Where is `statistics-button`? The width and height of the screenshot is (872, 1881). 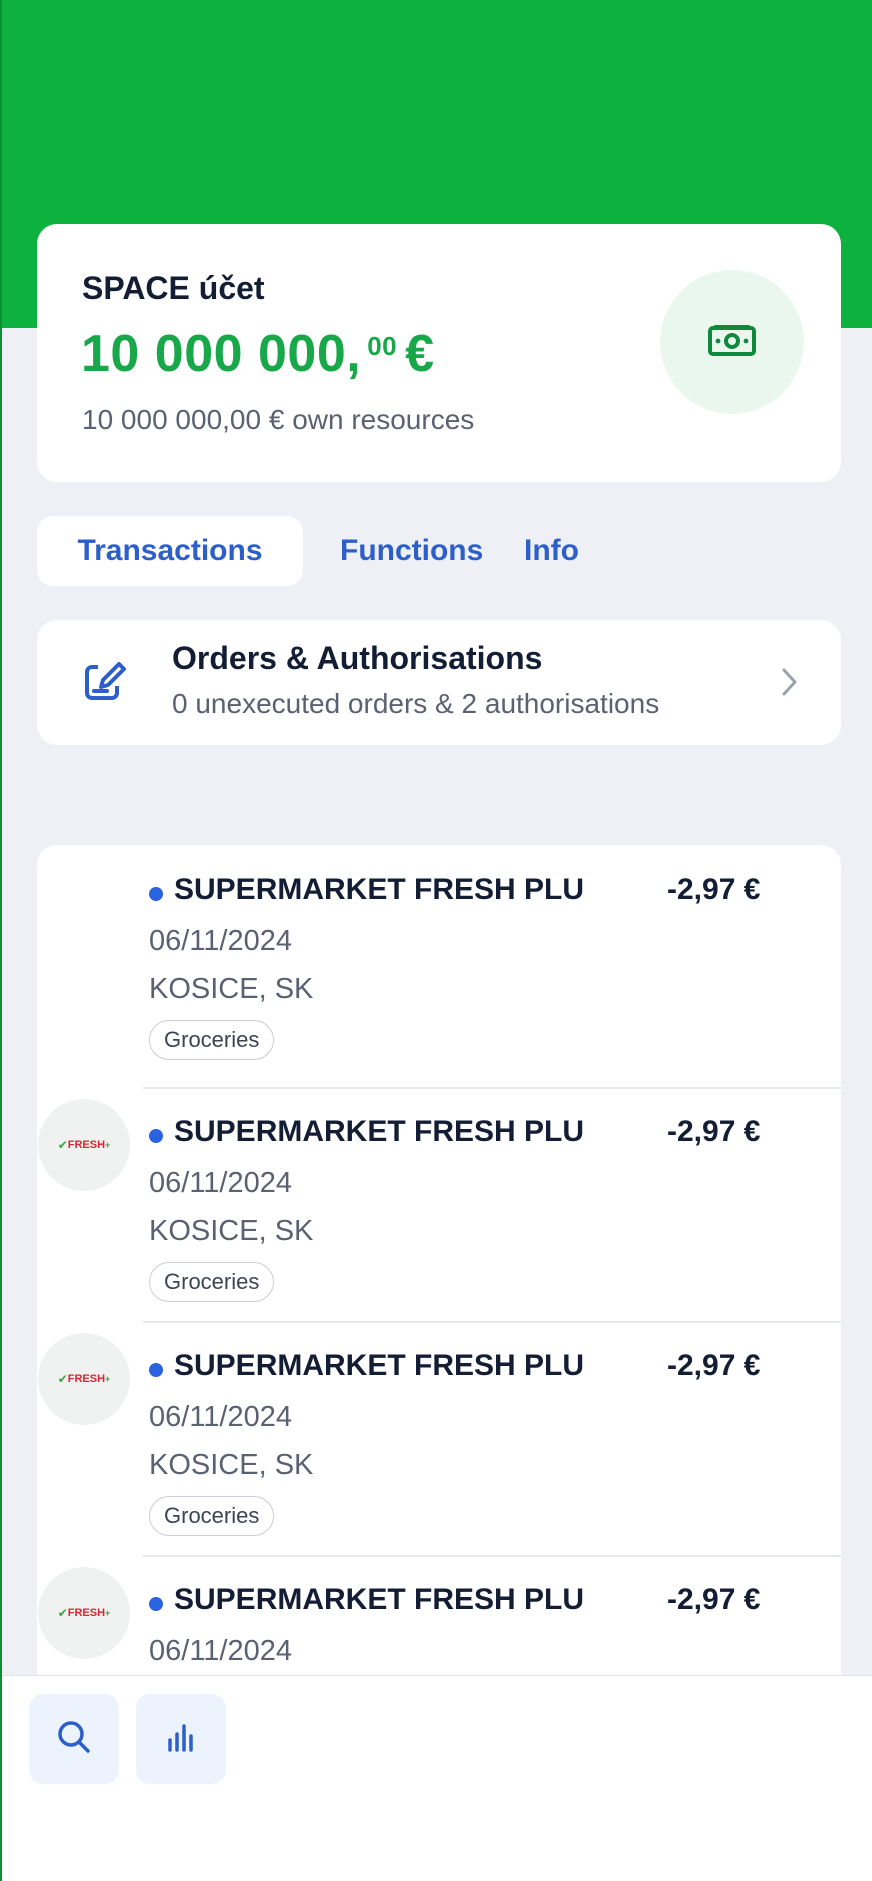 statistics-button is located at coordinates (181, 1739).